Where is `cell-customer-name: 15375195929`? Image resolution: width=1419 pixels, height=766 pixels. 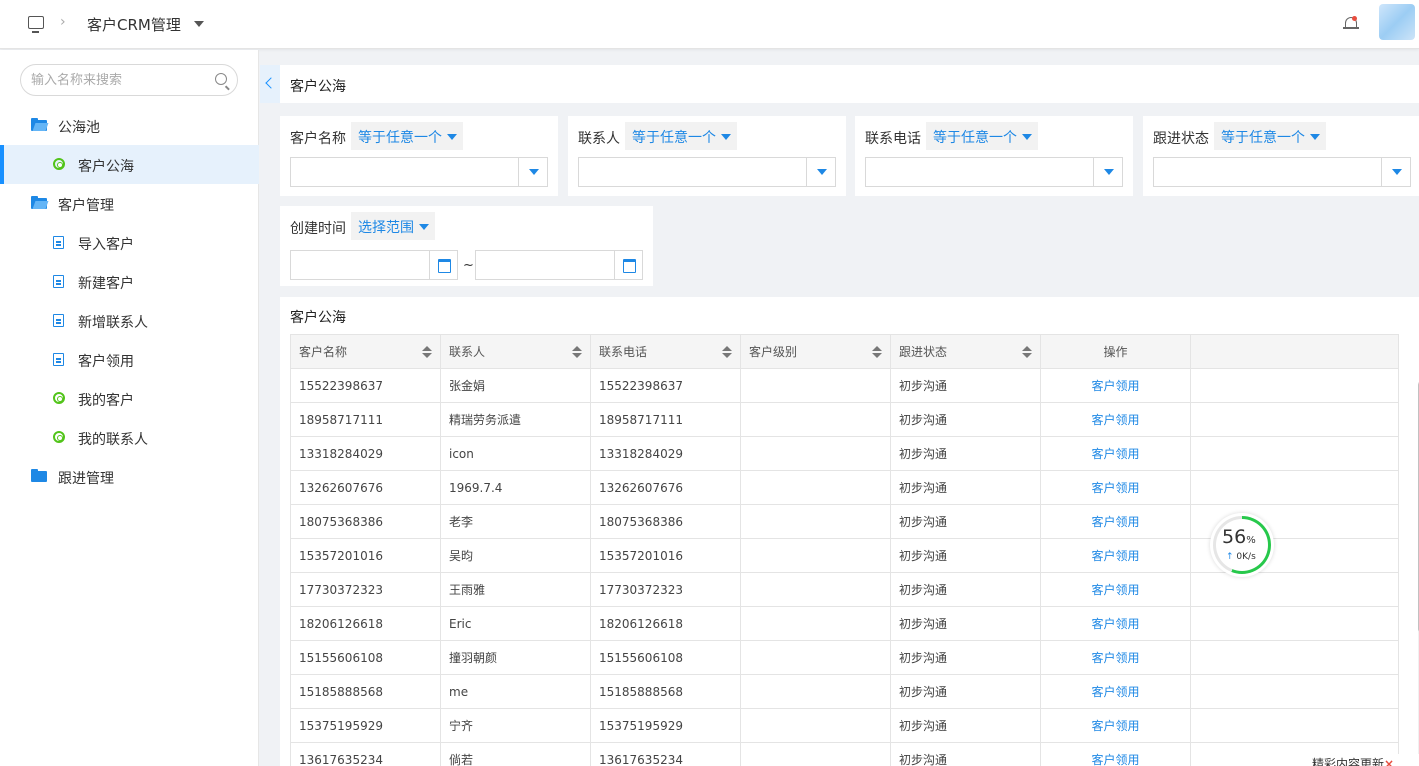 cell-customer-name: 15375195929 is located at coordinates (365, 725).